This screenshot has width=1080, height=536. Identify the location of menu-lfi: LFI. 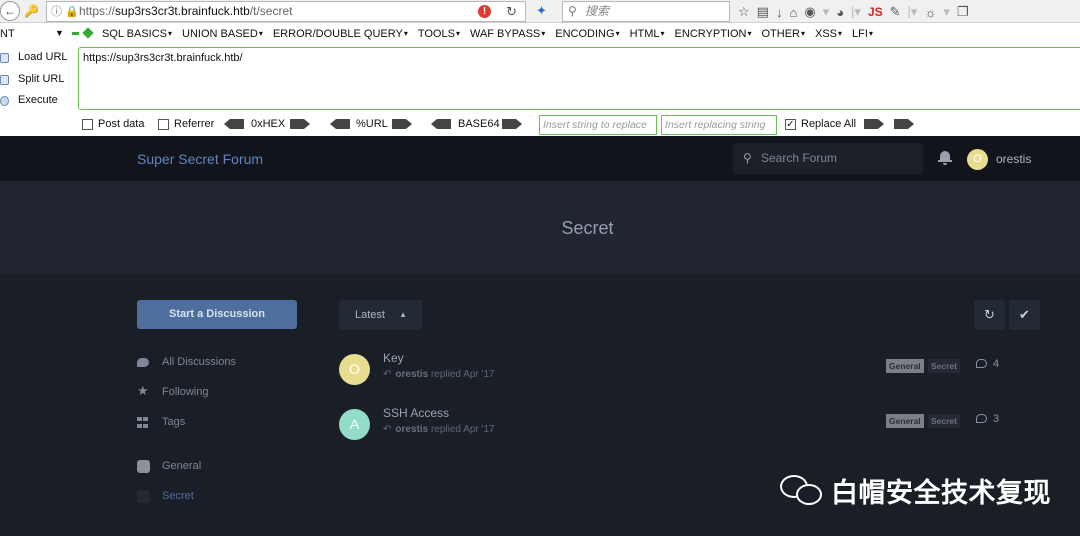
(862, 34).